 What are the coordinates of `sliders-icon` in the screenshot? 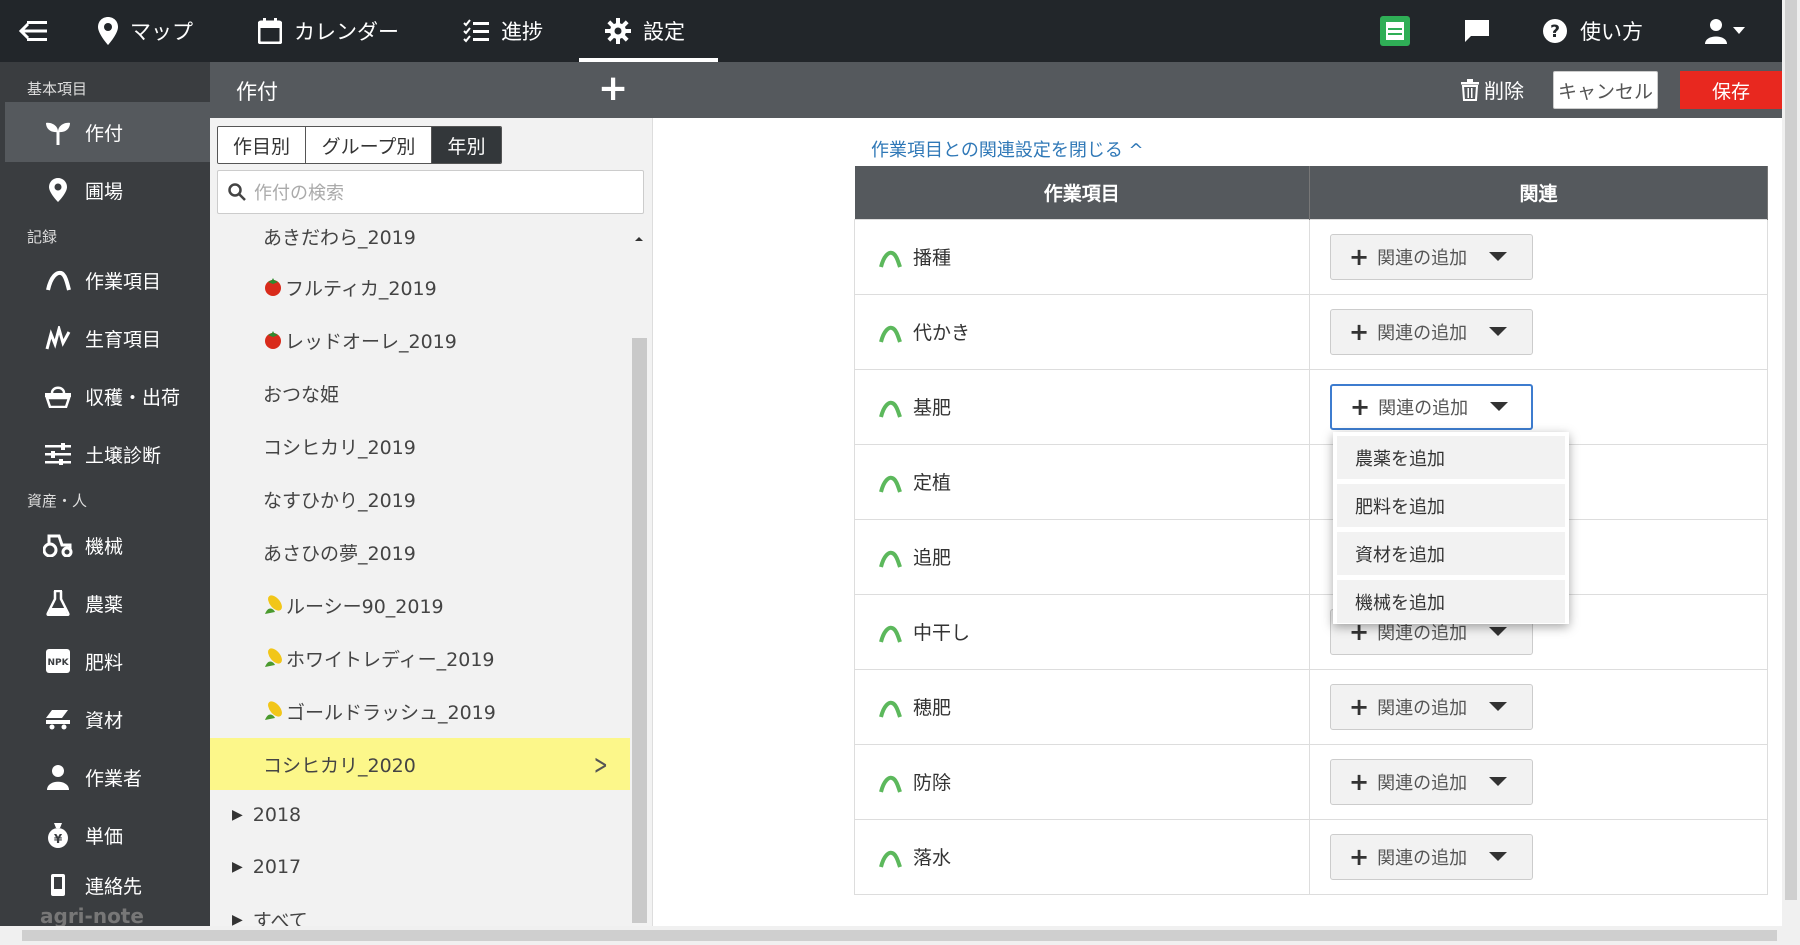 It's located at (58, 454).